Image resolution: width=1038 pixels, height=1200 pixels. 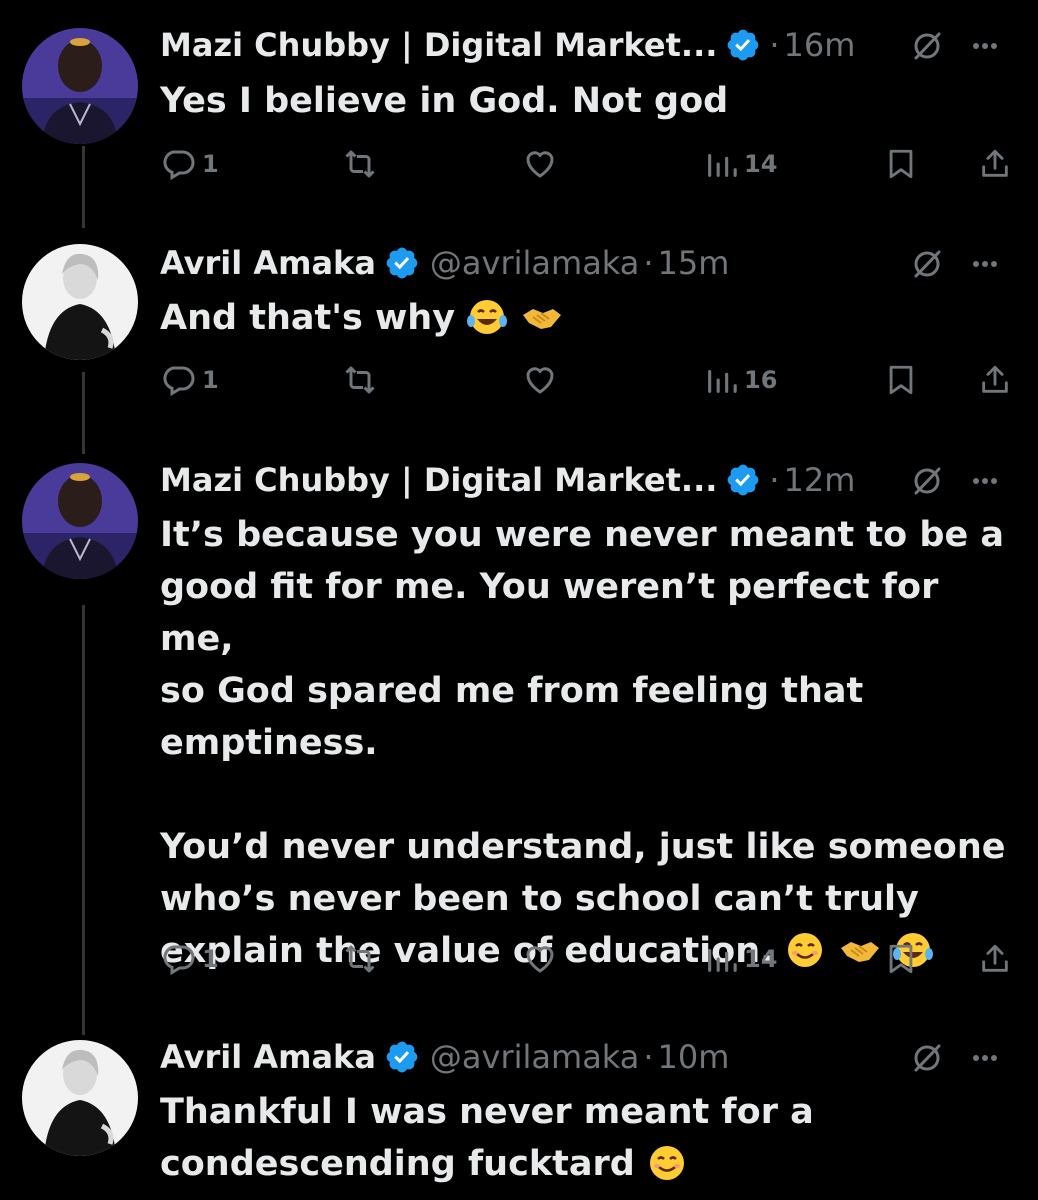 What do you see at coordinates (694, 1057) in the screenshot?
I see `timestamp: 10m` at bounding box center [694, 1057].